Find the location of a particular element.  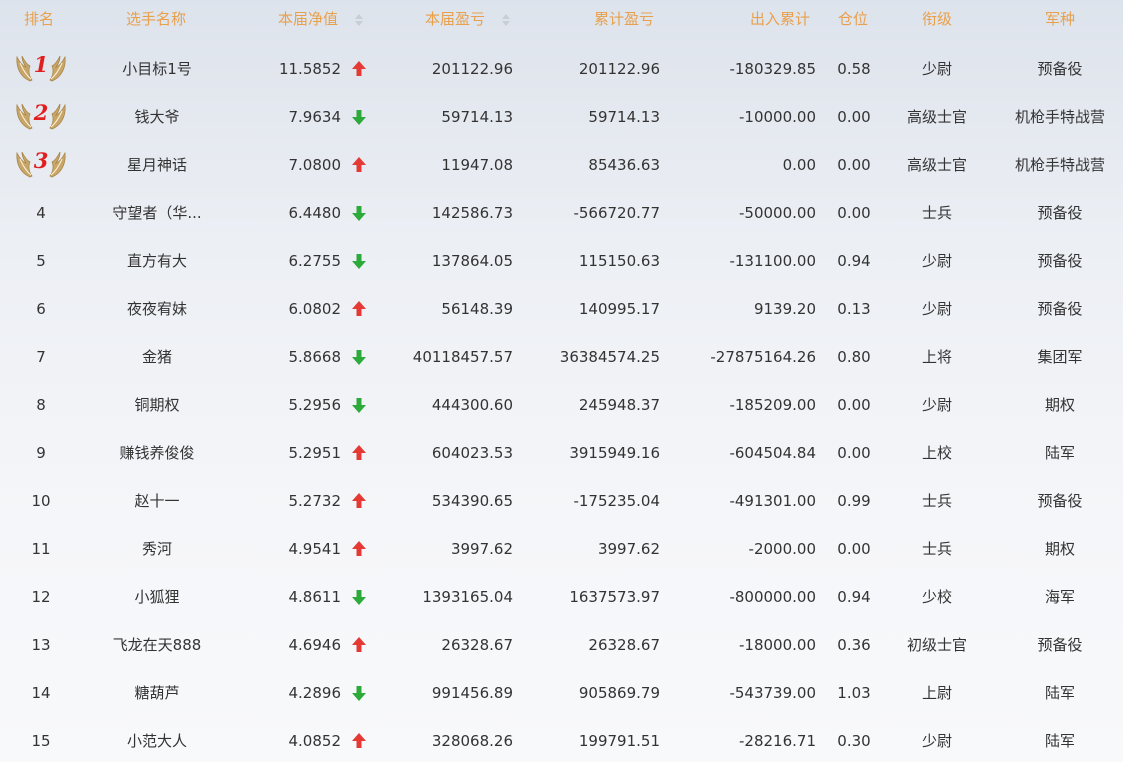

army-branch: 海军 is located at coordinates (1060, 597).